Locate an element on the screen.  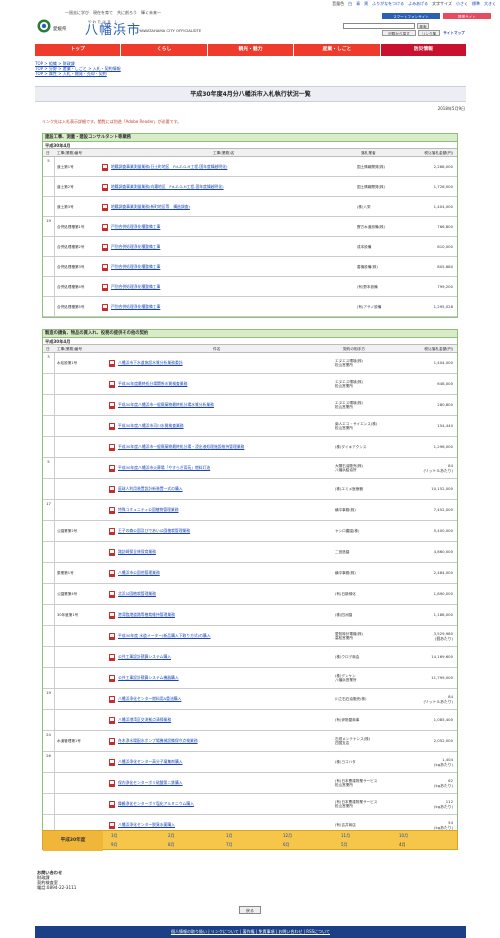
back-button: 戻る is located at coordinates (250, 910).